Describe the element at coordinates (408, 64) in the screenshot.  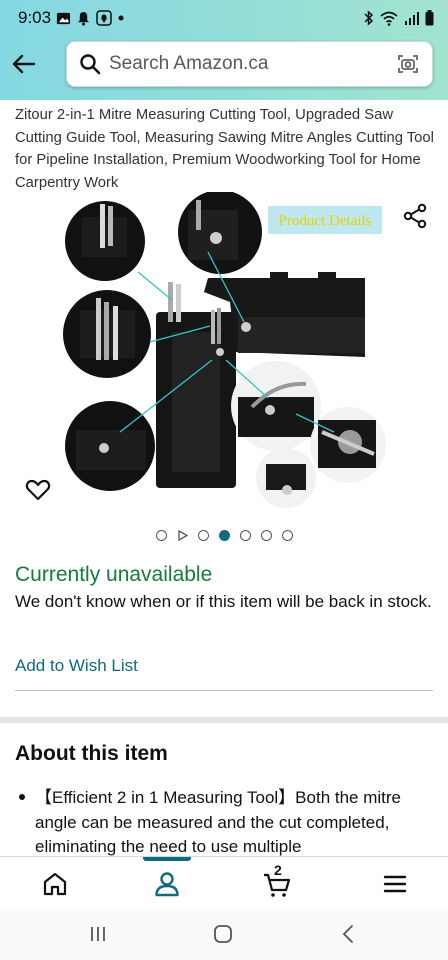
I see `camera-scan-icon` at that location.